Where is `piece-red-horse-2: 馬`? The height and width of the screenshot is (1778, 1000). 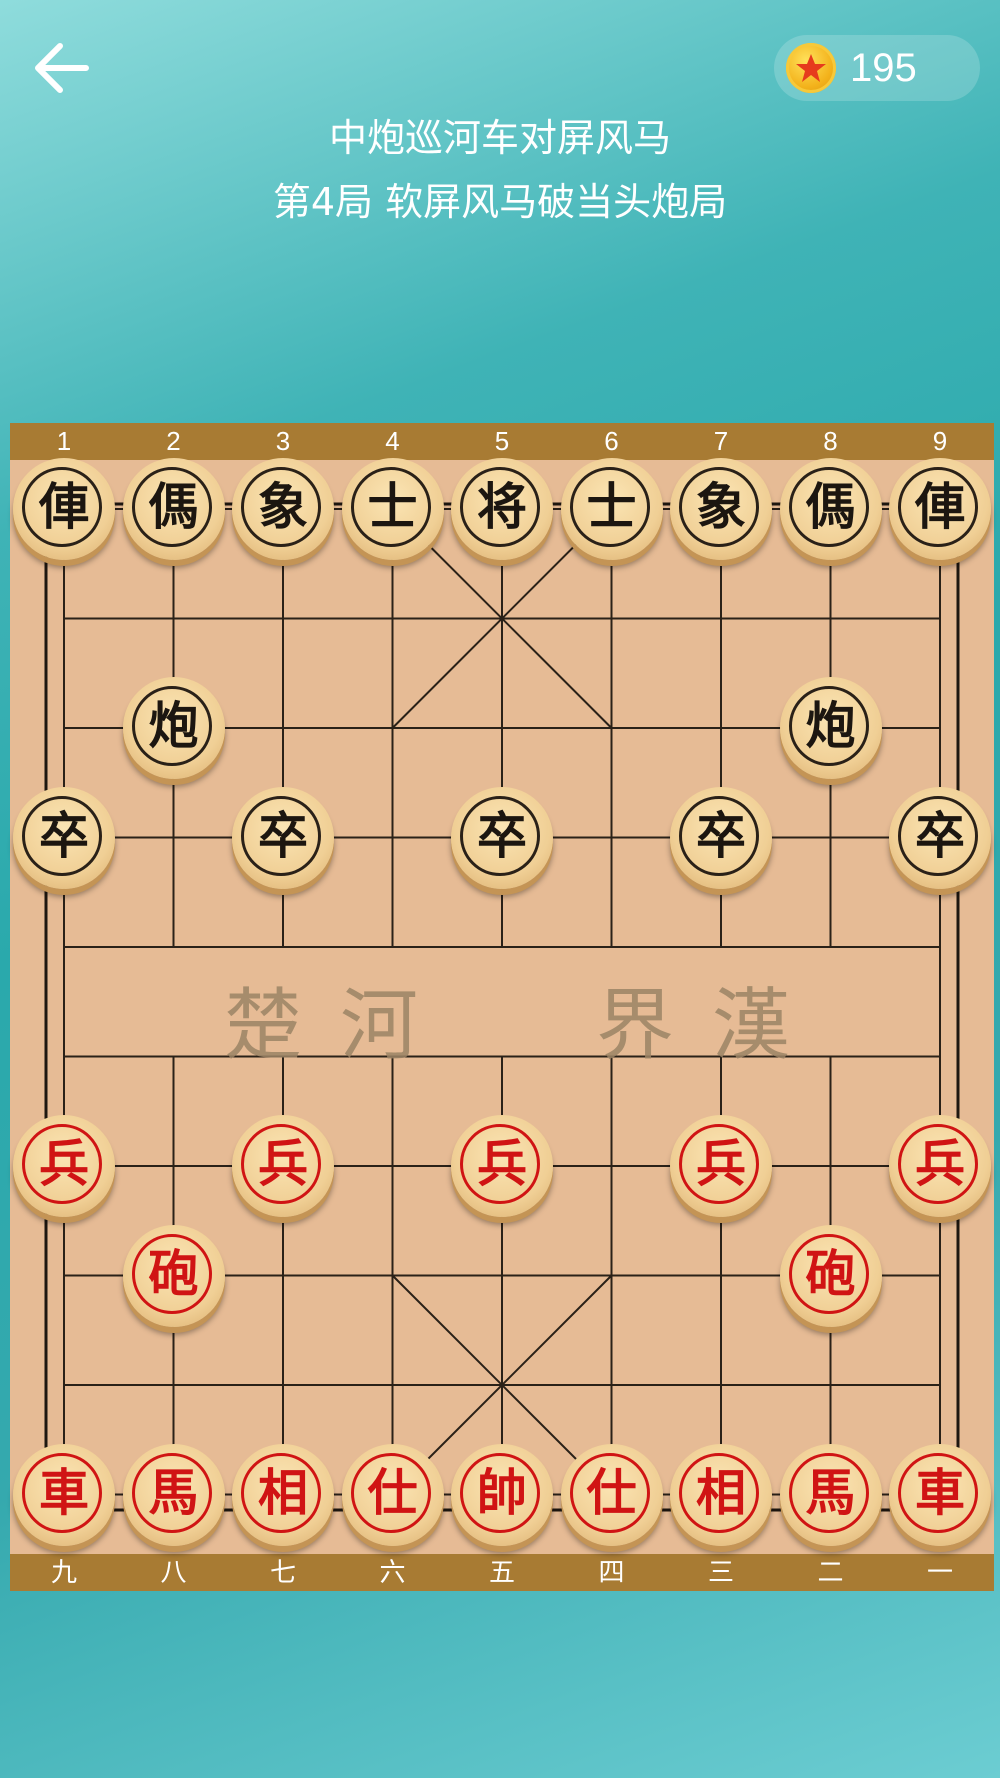 piece-red-horse-2: 馬 is located at coordinates (830, 1494).